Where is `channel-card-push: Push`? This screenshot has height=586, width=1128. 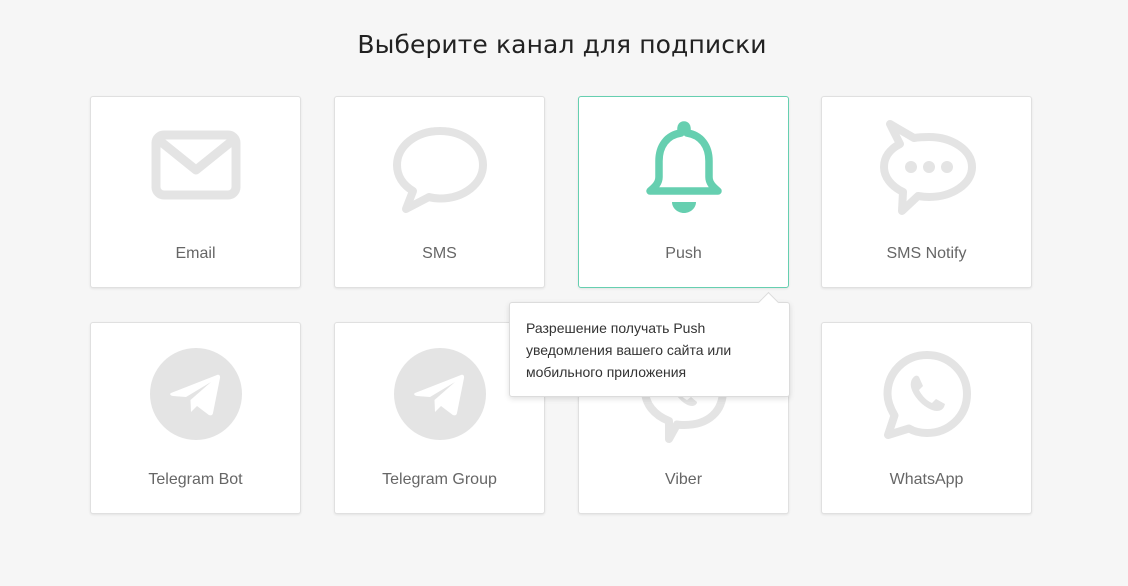 channel-card-push: Push is located at coordinates (683, 192).